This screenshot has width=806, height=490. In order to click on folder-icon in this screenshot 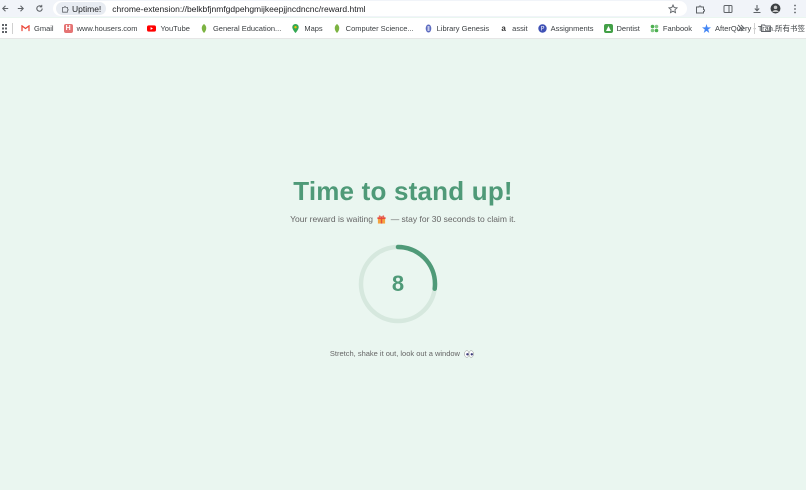, I will do `click(766, 28)`.